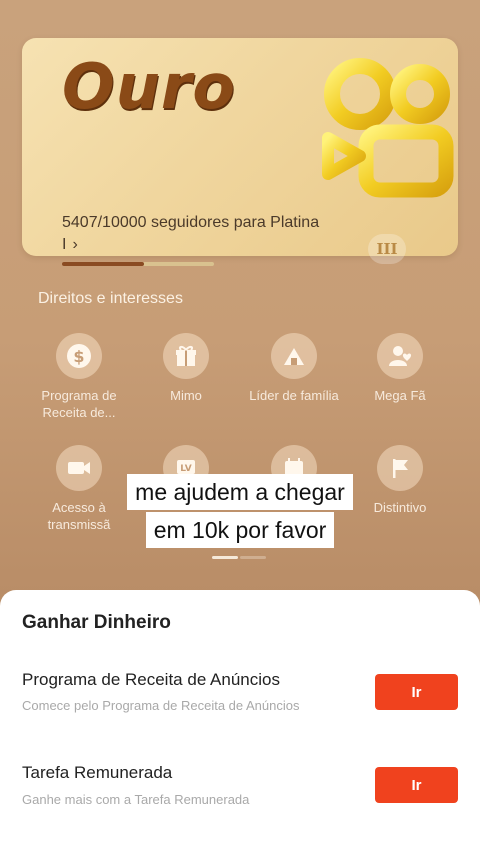 The width and height of the screenshot is (480, 848). Describe the element at coordinates (149, 86) in the screenshot. I see `tier-title: Ouro` at that location.